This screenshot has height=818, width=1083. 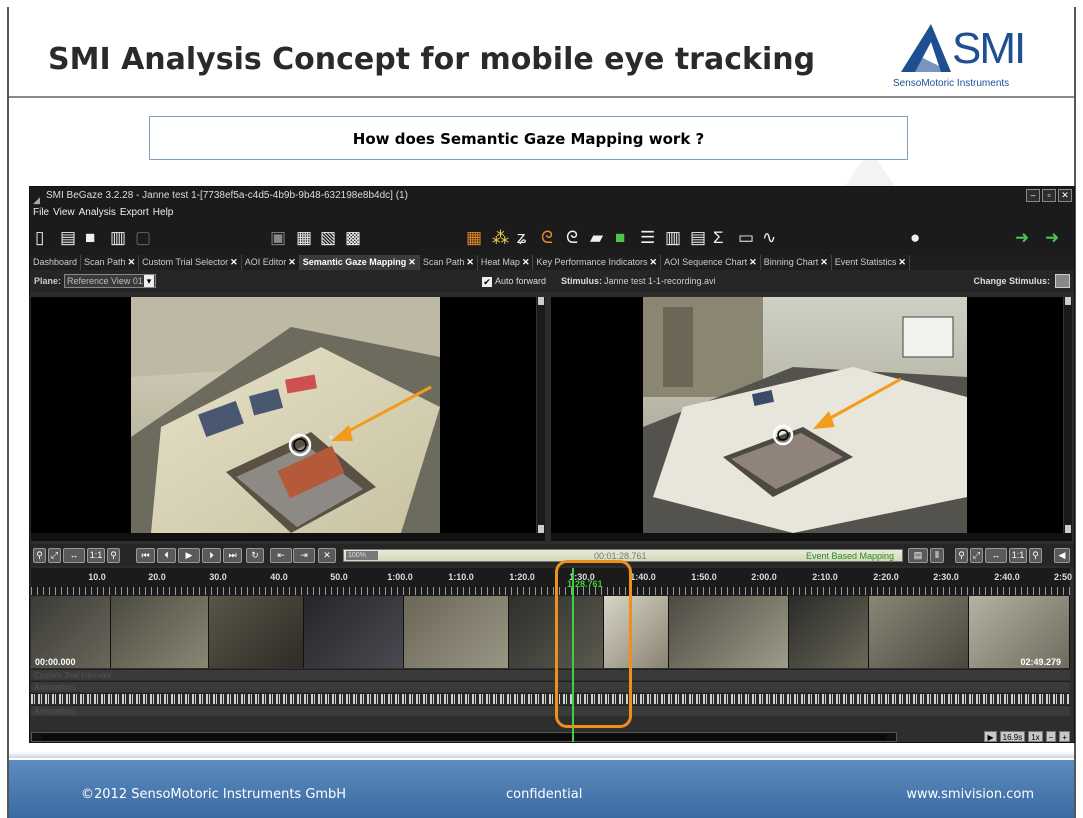 I want to click on heat-map-icon: ᘓ, so click(x=572, y=238).